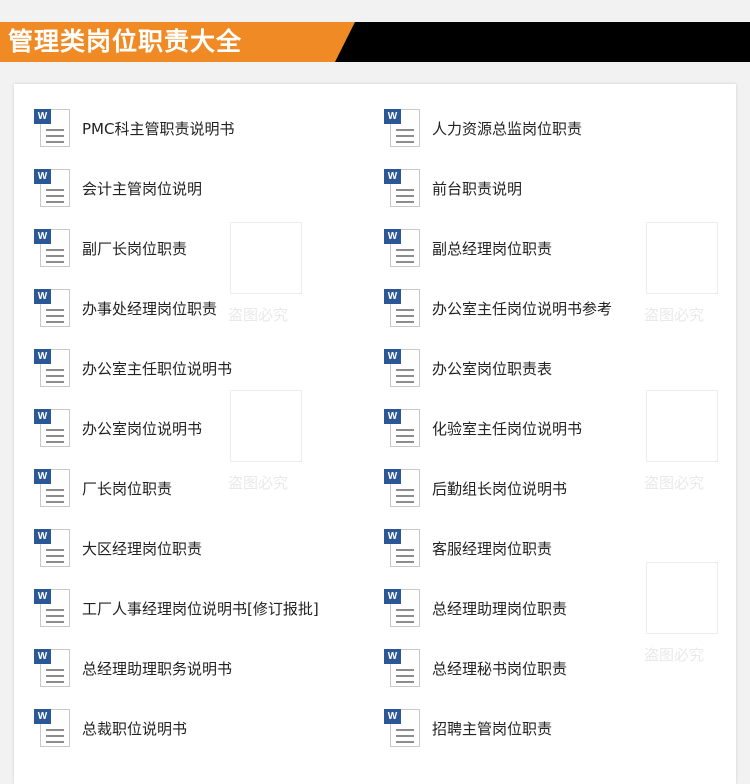 The height and width of the screenshot is (784, 750). What do you see at coordinates (157, 668) in the screenshot?
I see `file-label: 总经理助理职务说明书` at bounding box center [157, 668].